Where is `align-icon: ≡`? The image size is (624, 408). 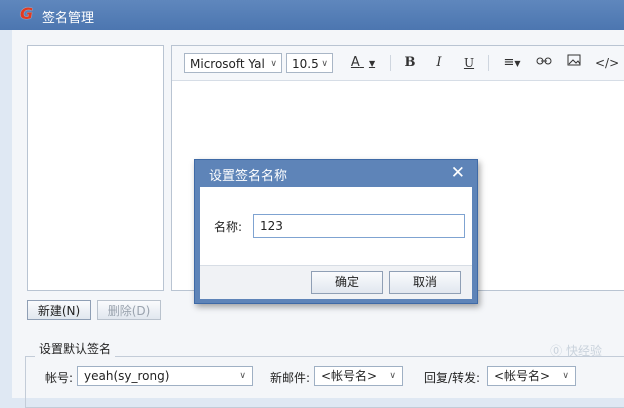
align-icon: ≡ is located at coordinates (509, 62).